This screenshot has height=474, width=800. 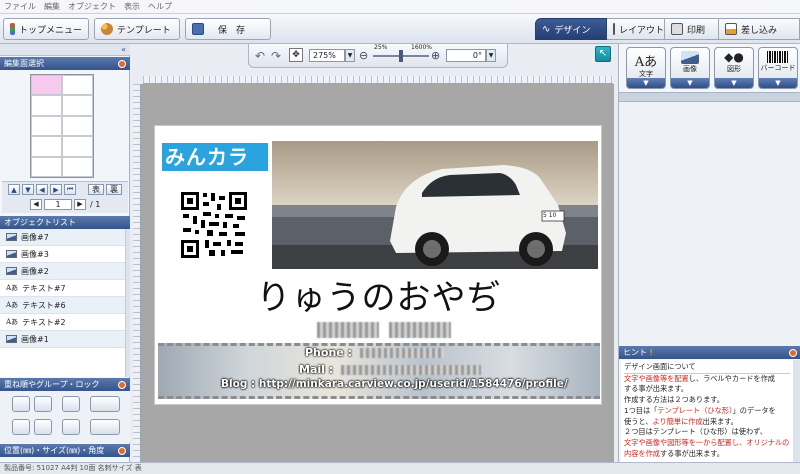 I want to click on lock-icon, so click(x=71, y=404).